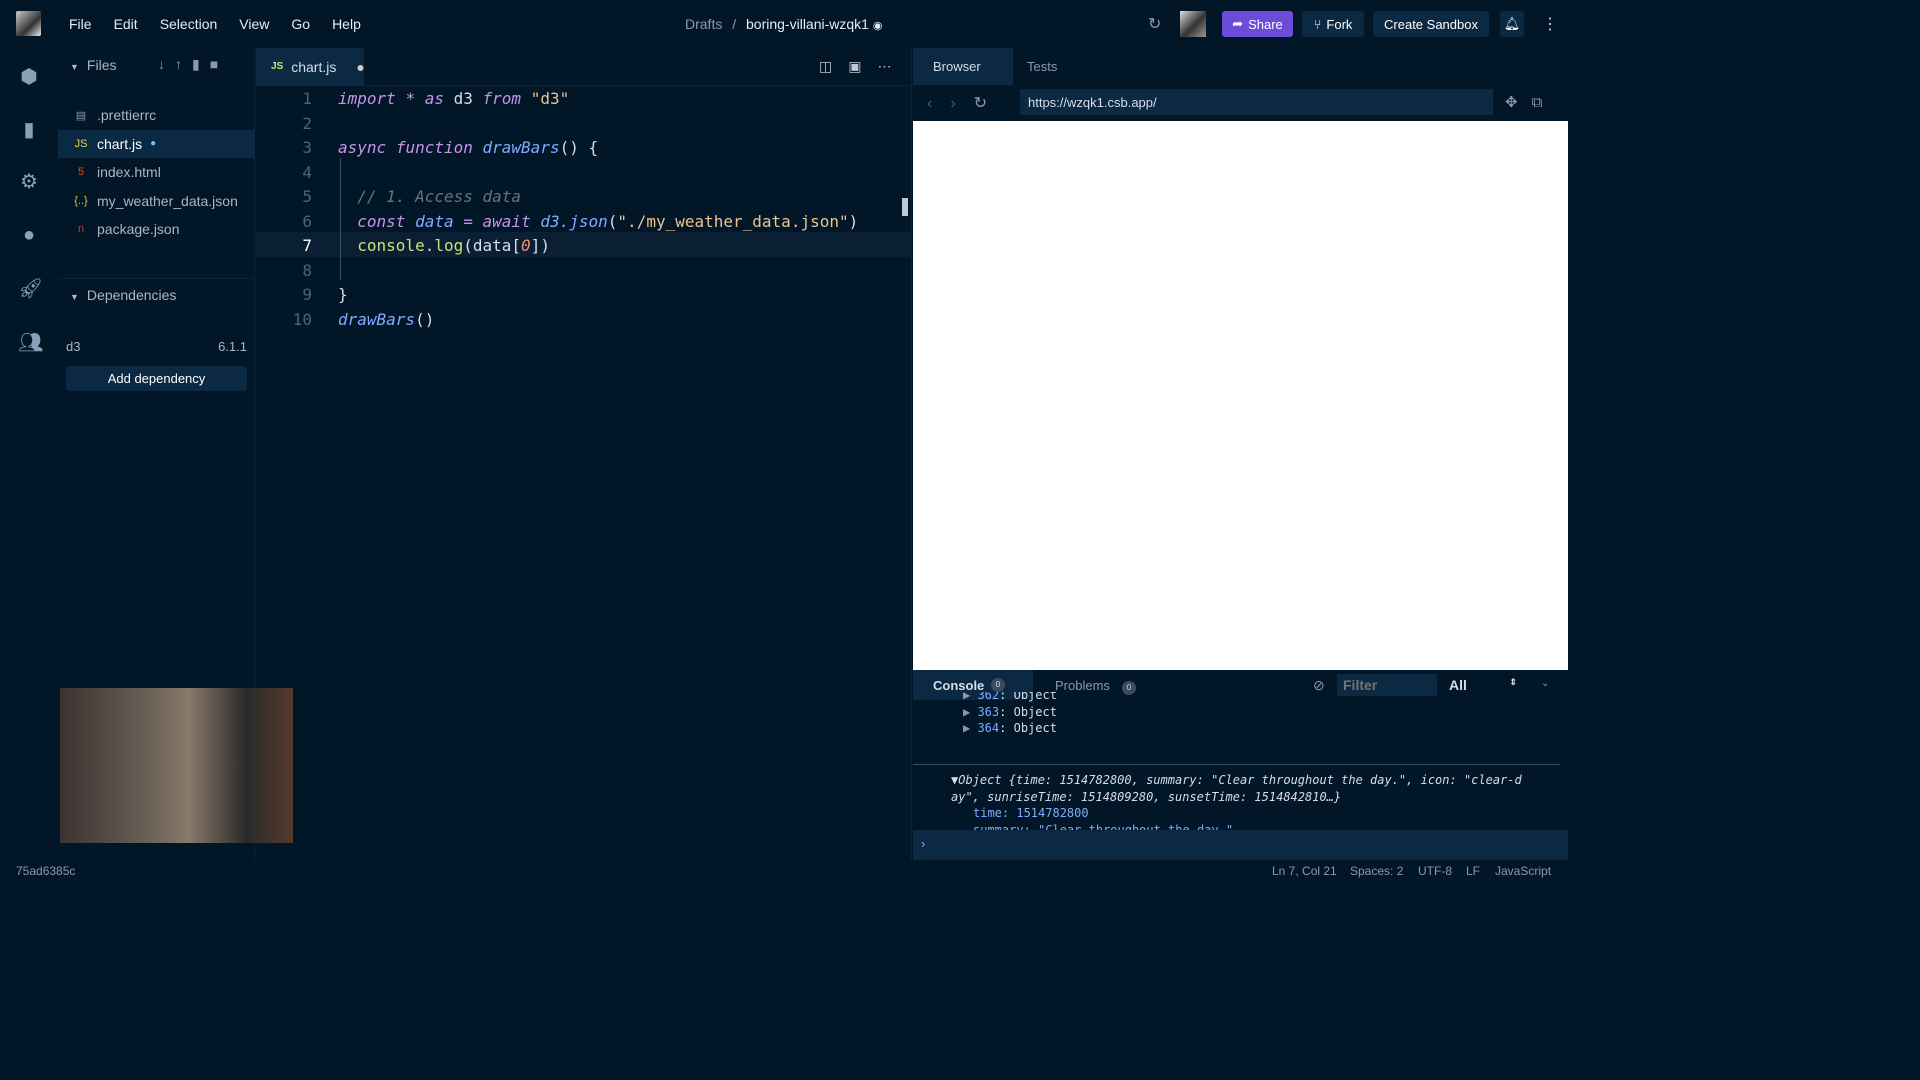  I want to click on upload-icon: ↑, so click(183, 64).